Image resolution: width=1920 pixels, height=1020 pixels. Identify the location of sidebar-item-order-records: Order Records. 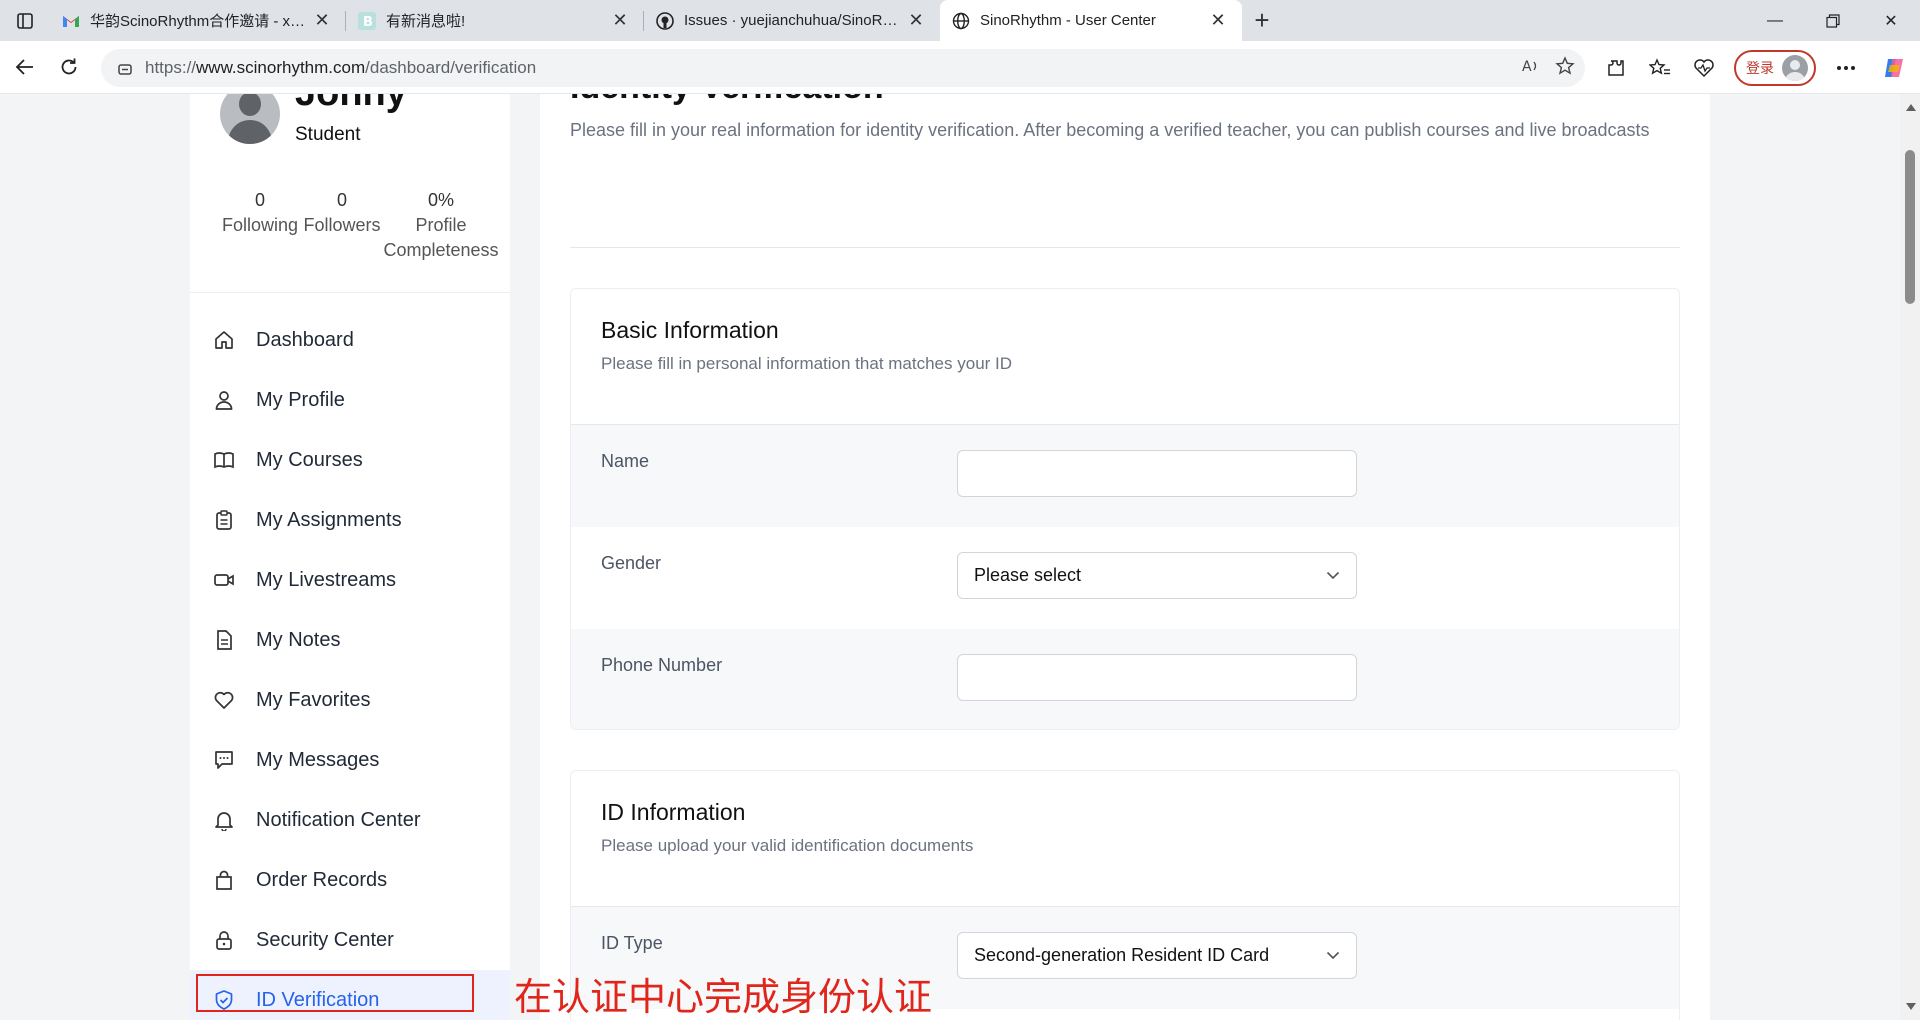
(350, 880).